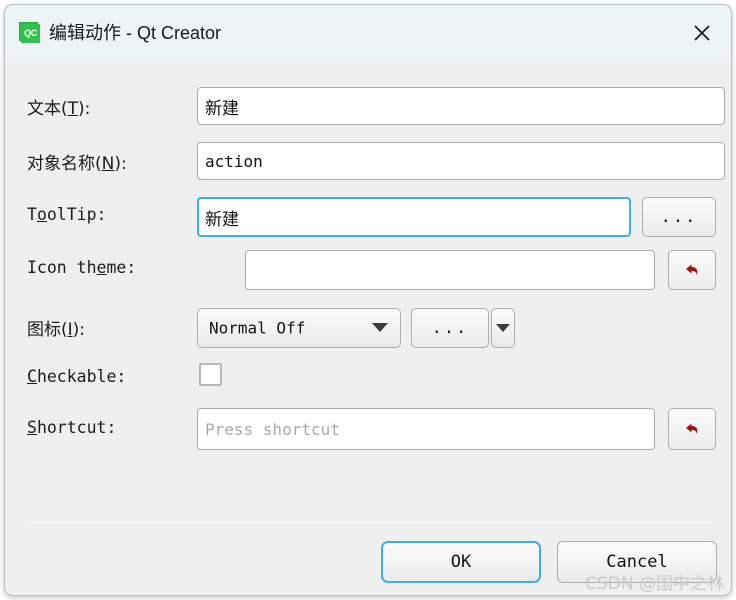 The height and width of the screenshot is (600, 736). Describe the element at coordinates (414, 217) in the screenshot. I see `tooltip-input` at that location.